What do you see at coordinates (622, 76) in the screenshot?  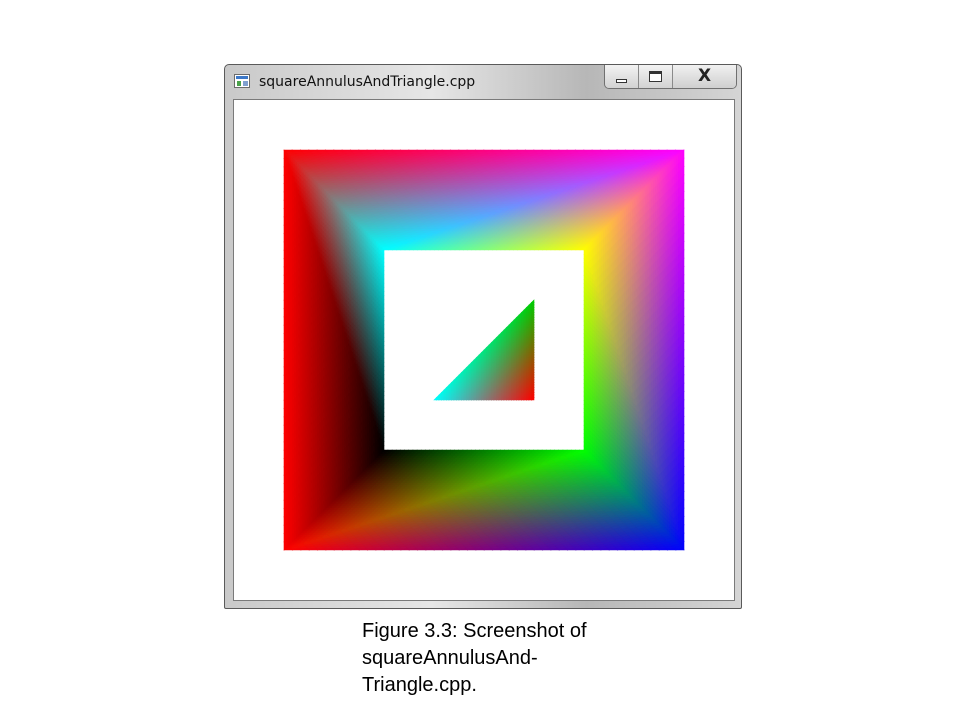 I see `minimize-button` at bounding box center [622, 76].